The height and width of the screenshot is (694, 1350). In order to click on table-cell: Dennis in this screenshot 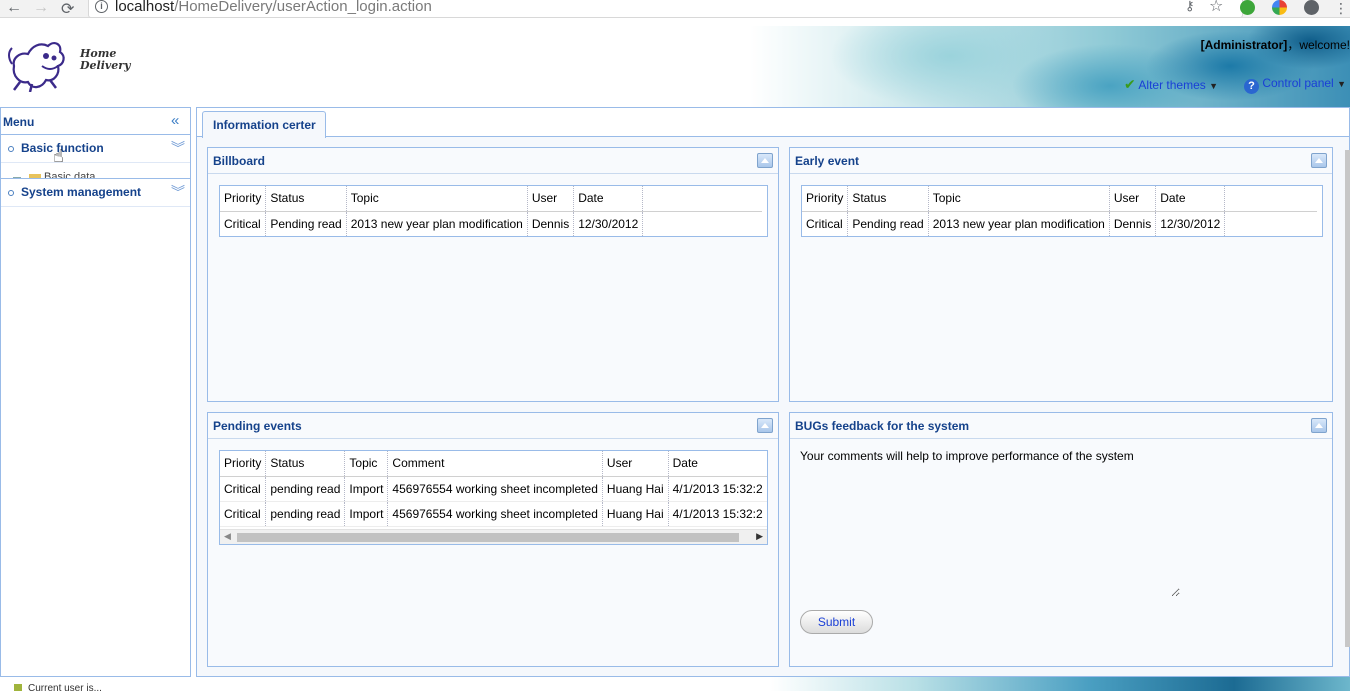, I will do `click(551, 223)`.